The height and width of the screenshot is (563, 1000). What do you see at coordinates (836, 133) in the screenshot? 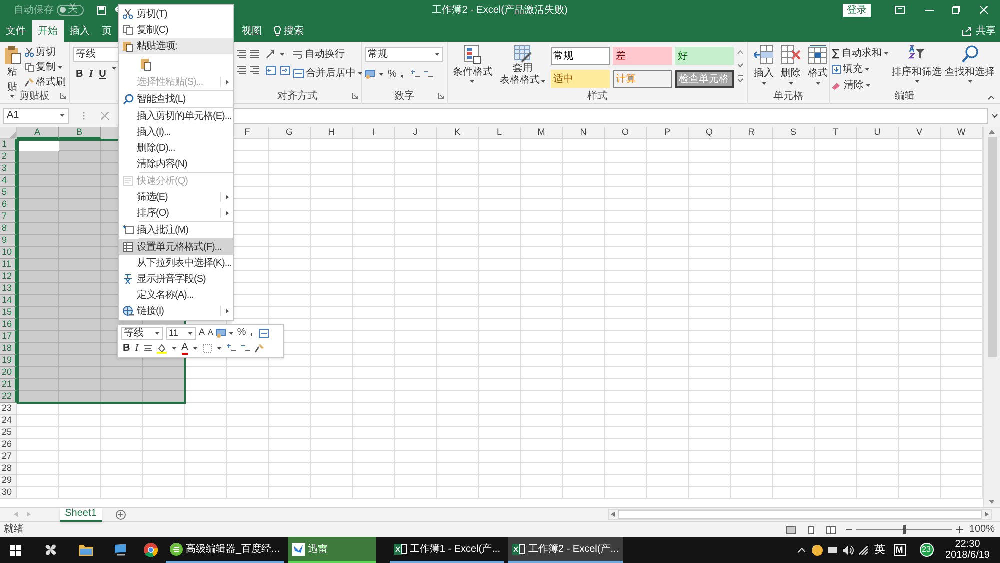
I see `column-header: T` at bounding box center [836, 133].